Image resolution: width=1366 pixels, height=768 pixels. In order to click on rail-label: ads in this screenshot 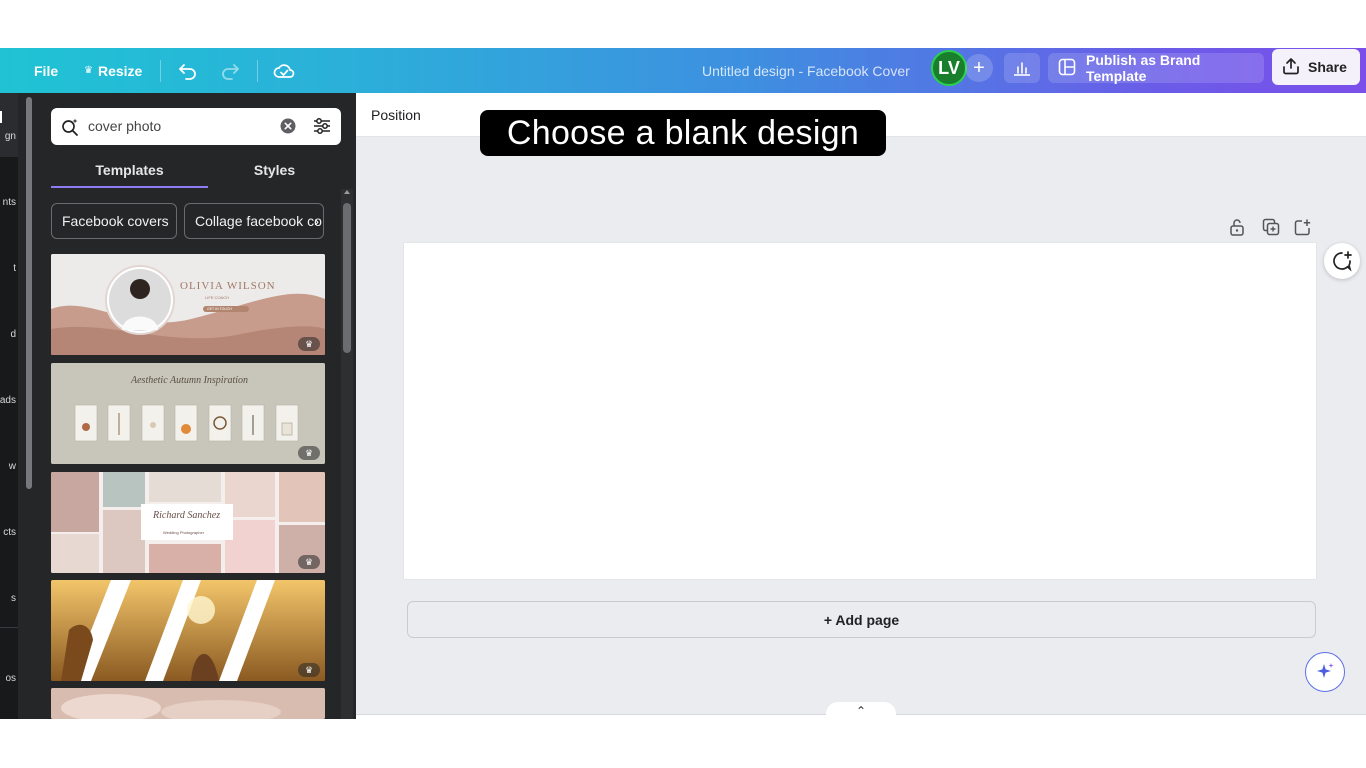, I will do `click(8, 400)`.